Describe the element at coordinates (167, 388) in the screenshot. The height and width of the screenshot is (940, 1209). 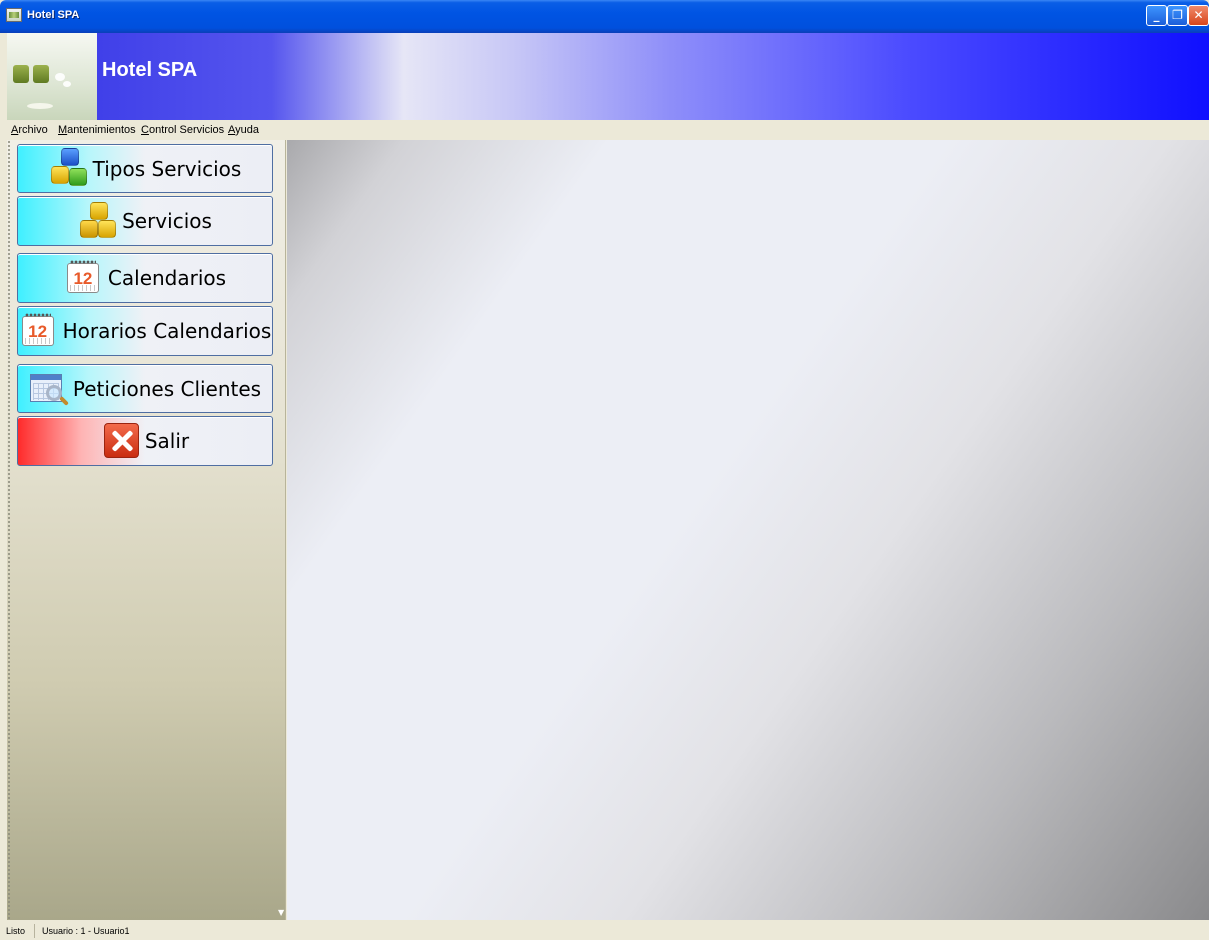
I see `peticiones-clientes-label: Peticiones Clientes` at that location.